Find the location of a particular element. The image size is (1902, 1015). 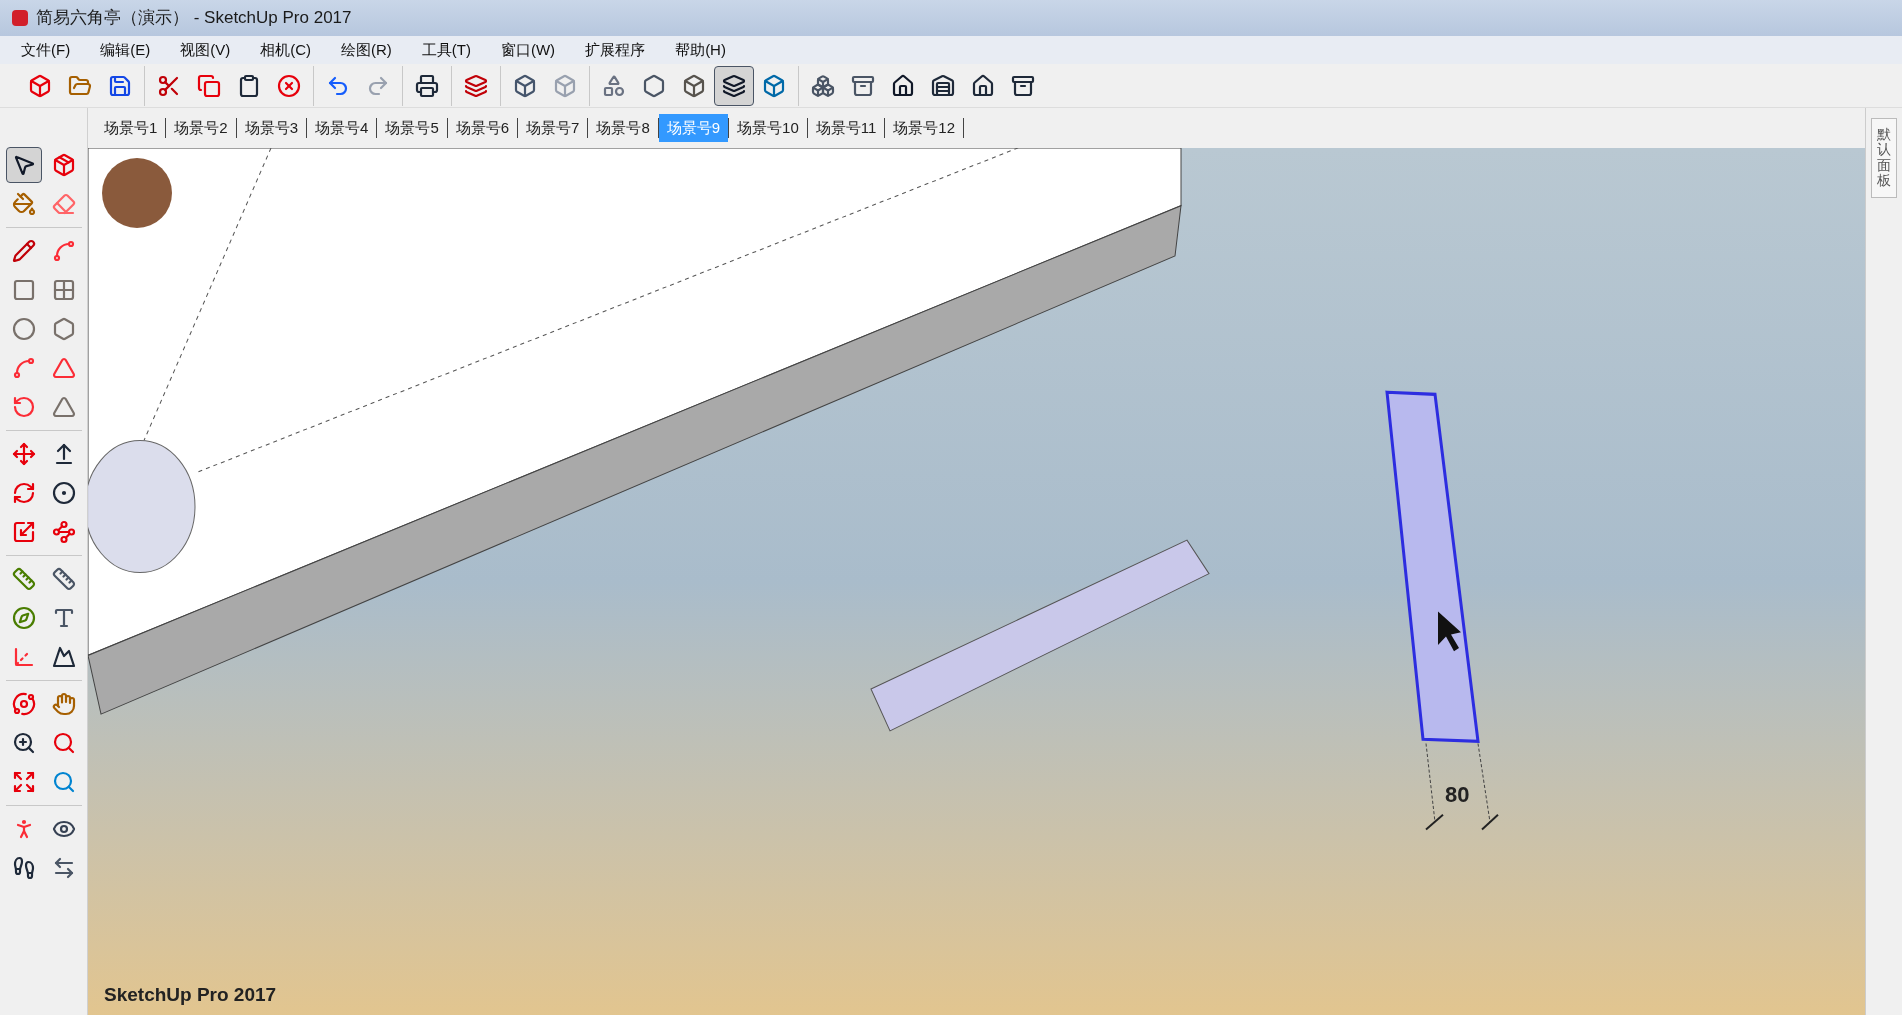

scene-tab: 场景号11 is located at coordinates (846, 128).